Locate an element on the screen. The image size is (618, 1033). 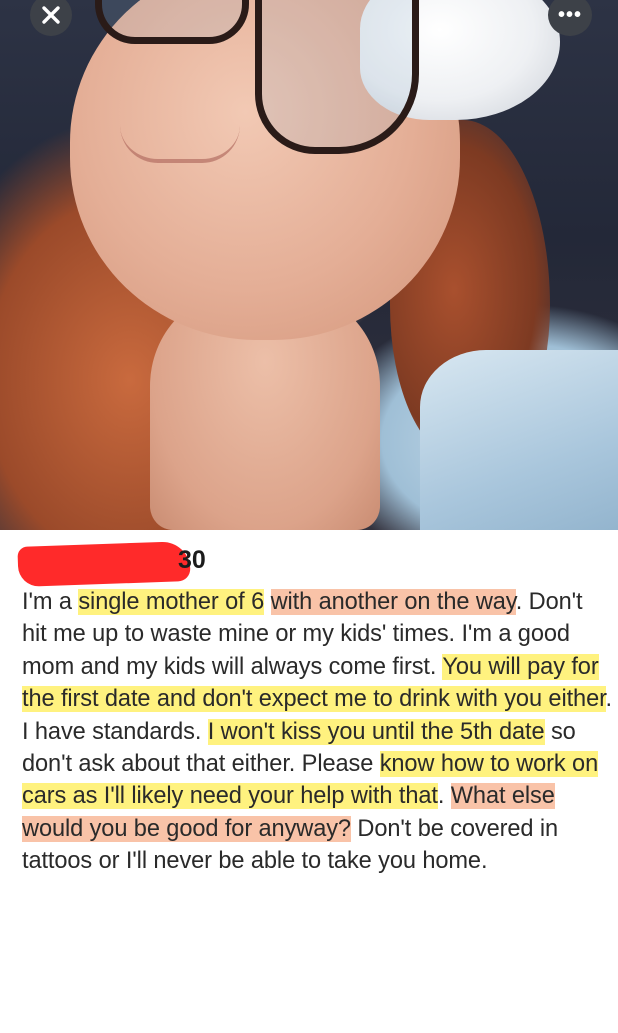
photo-glasses-left is located at coordinates (172, 22).